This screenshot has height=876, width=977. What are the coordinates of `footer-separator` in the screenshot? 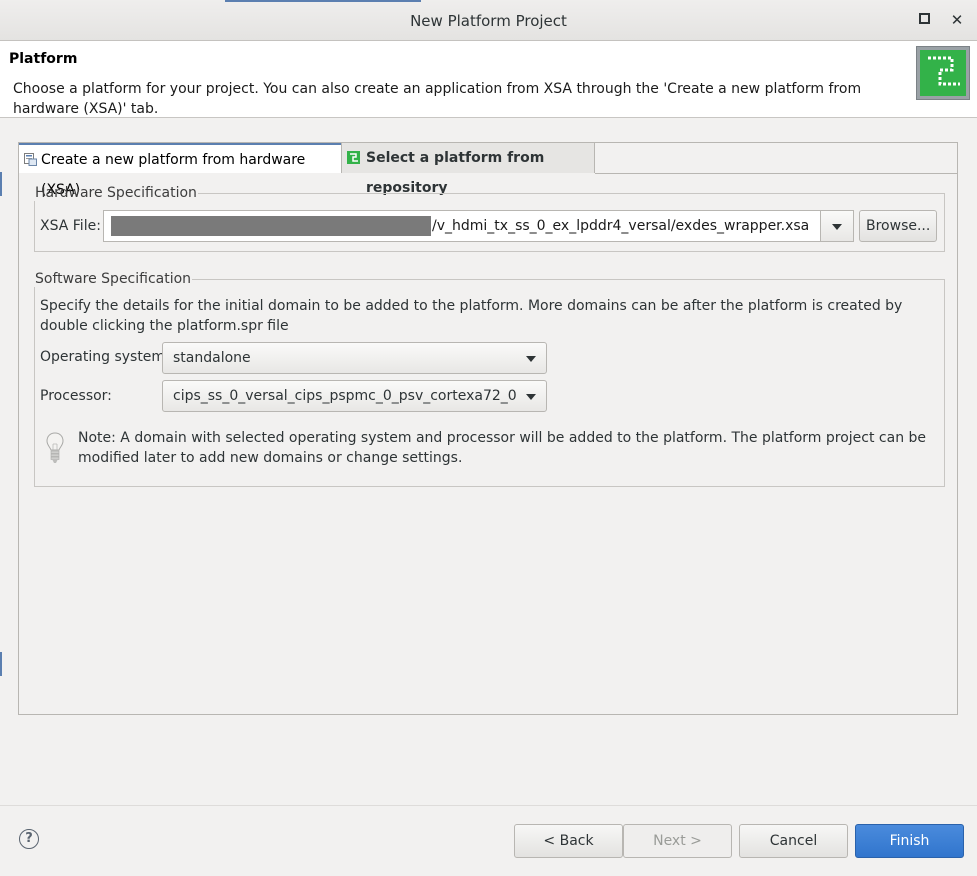 It's located at (488, 805).